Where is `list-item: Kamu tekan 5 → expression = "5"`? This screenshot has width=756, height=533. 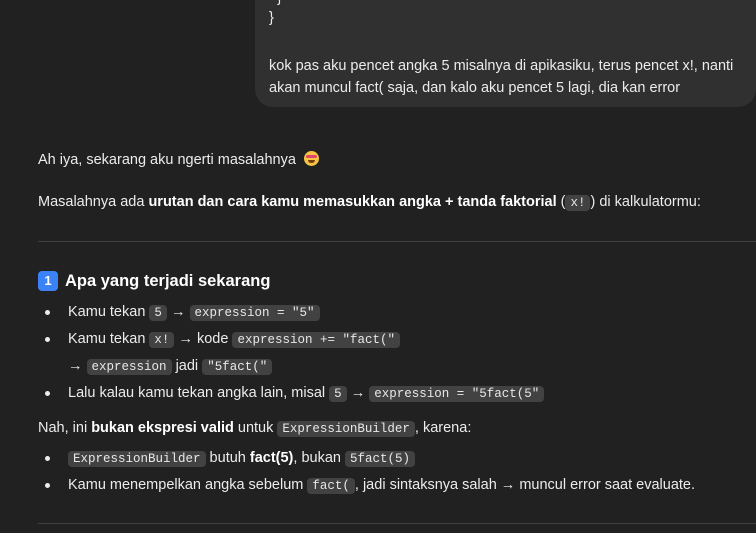 list-item: Kamu tekan 5 → expression = "5" is located at coordinates (194, 312).